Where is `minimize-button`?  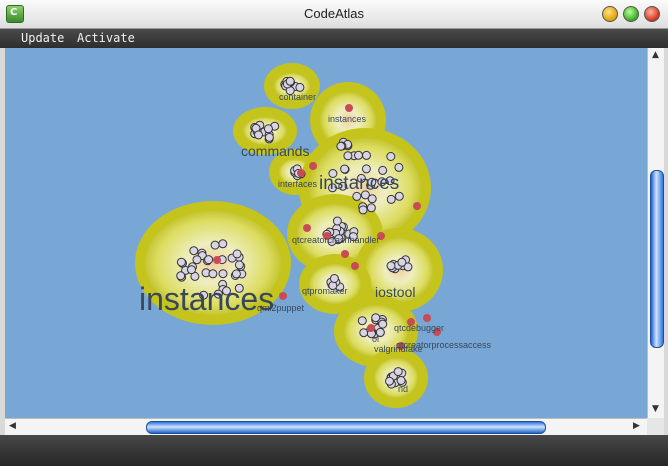
minimize-button is located at coordinates (610, 14).